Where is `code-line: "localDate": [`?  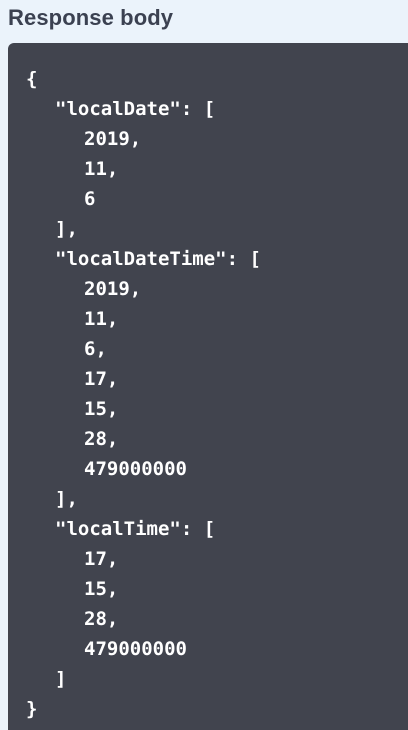
code-line: "localDate": [ is located at coordinates (135, 109).